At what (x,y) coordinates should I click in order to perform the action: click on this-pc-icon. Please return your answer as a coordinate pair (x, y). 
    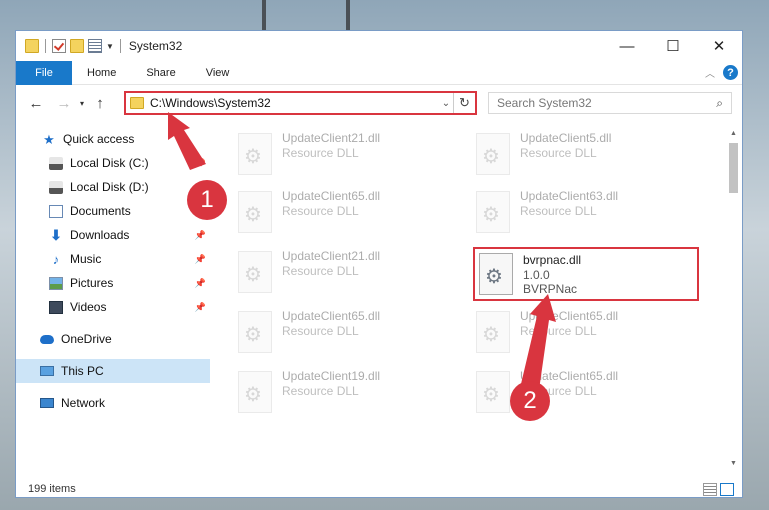
    Looking at the image, I should click on (47, 371).